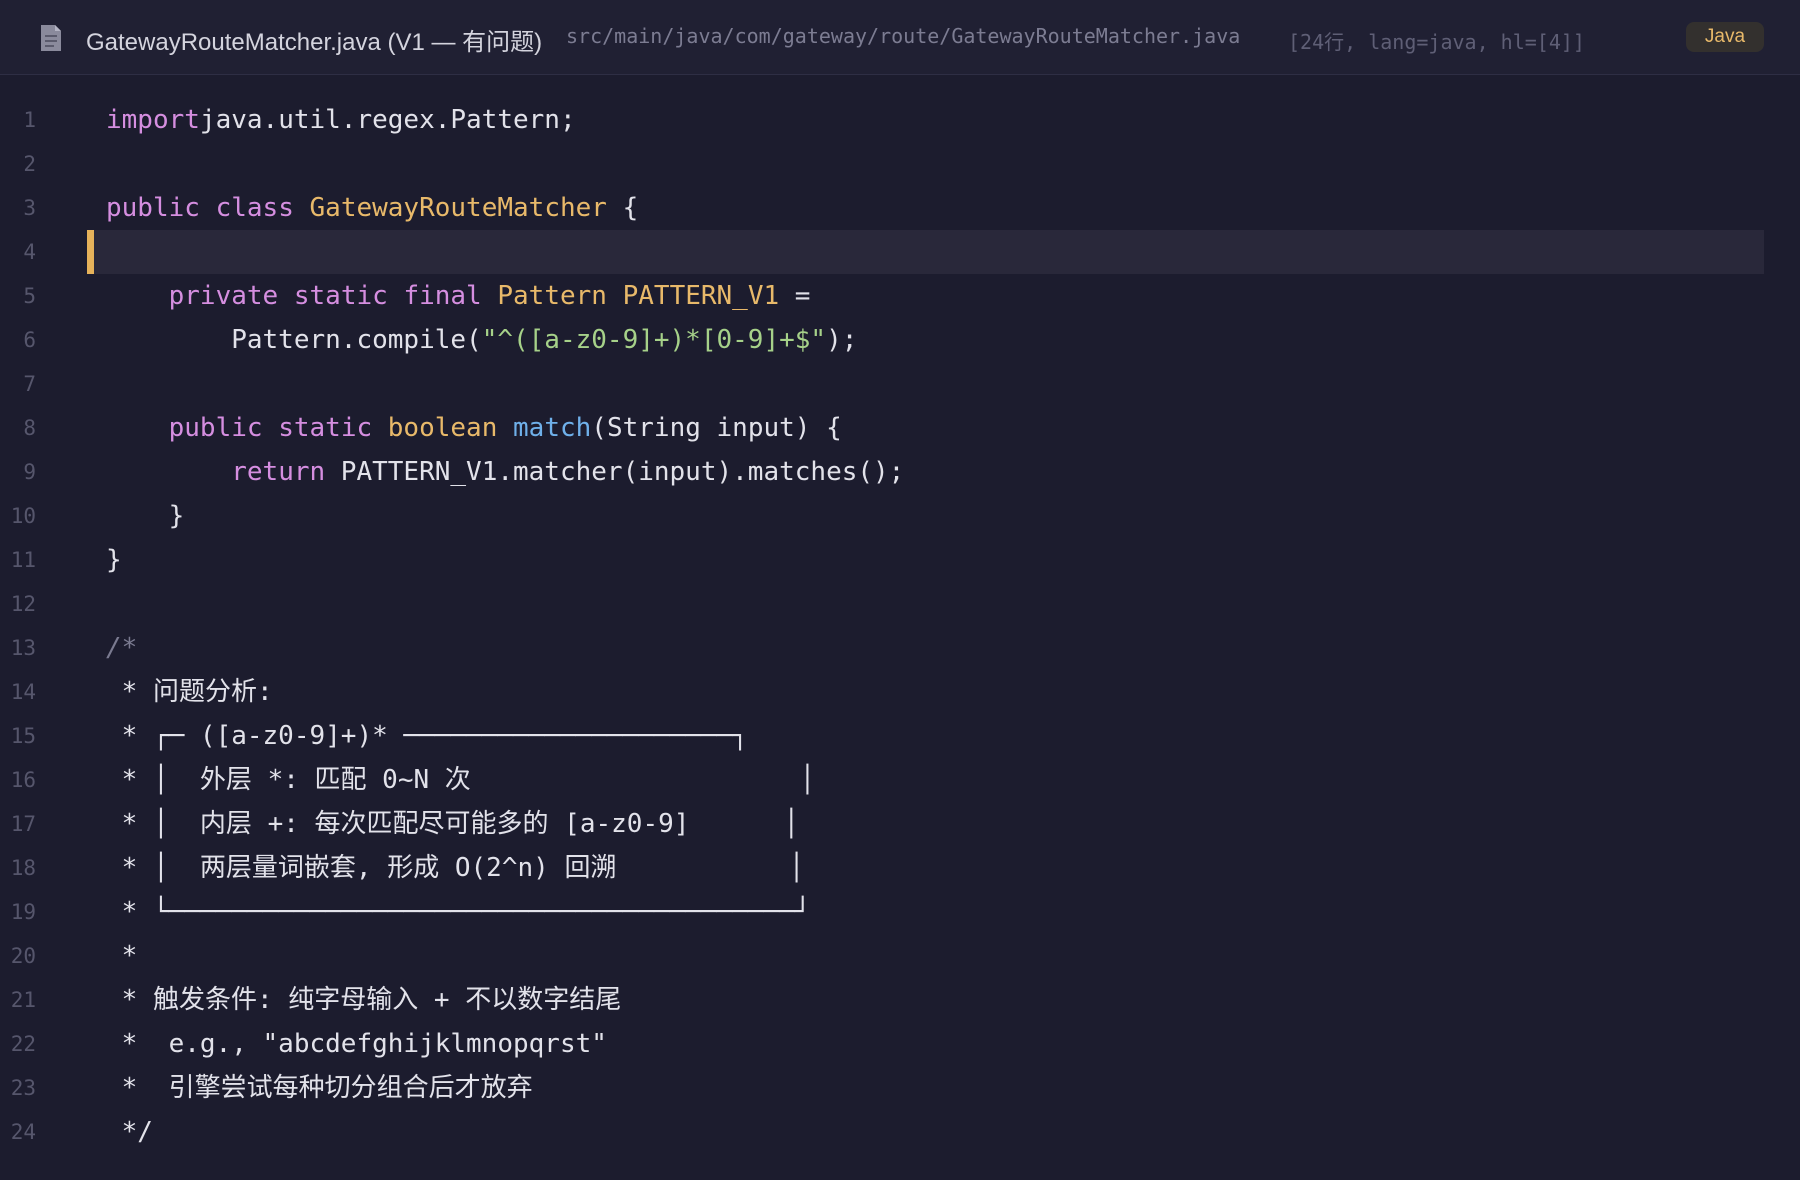 The width and height of the screenshot is (1800, 1180). What do you see at coordinates (900, 1000) in the screenshot?
I see `code-line: 21 * 触发条件: 纯字母输入 + 不以数字结尾` at bounding box center [900, 1000].